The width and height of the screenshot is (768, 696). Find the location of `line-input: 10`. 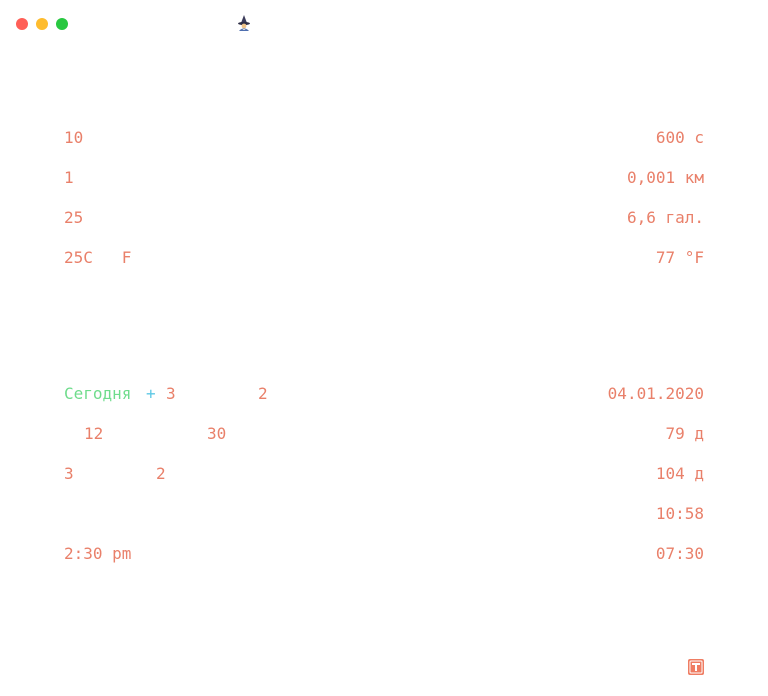

line-input: 10 is located at coordinates (74, 137).